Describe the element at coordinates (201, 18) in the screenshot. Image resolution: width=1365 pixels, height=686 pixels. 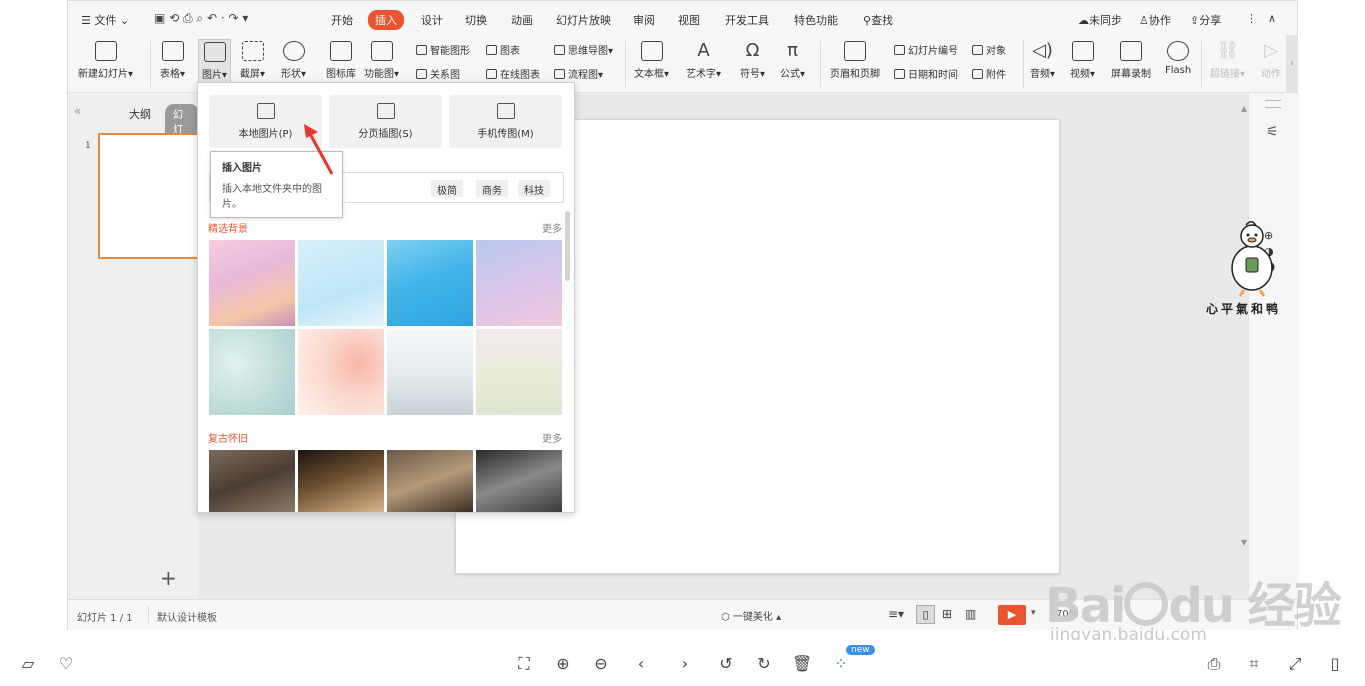
I see `quick-access-icons: ▣ ⟲ ⎙ ⌕ ↶ · ↷ ▾` at that location.